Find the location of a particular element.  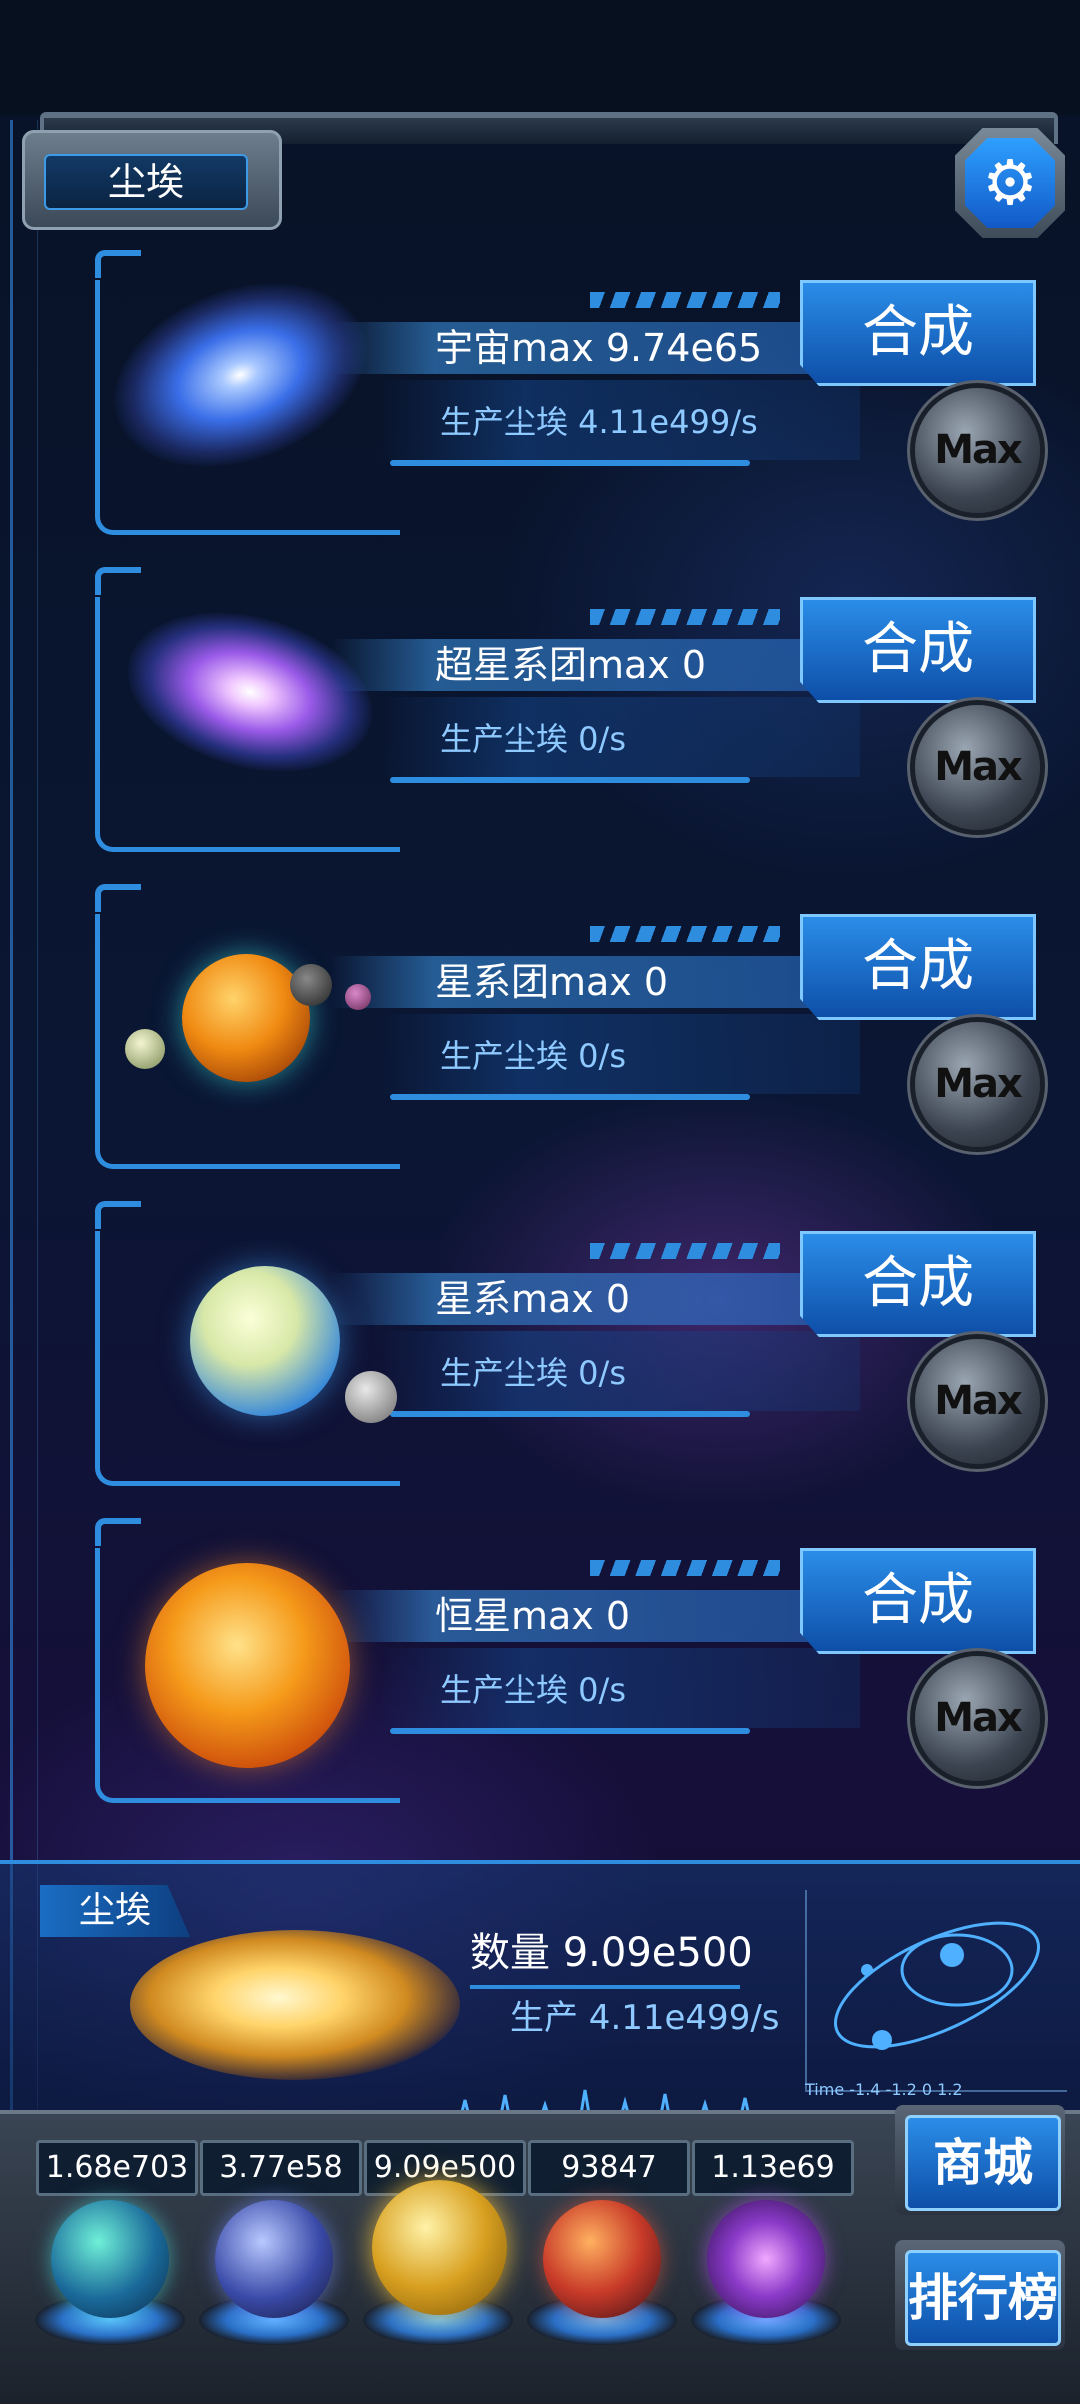

moon-icon is located at coordinates (371, 1397).